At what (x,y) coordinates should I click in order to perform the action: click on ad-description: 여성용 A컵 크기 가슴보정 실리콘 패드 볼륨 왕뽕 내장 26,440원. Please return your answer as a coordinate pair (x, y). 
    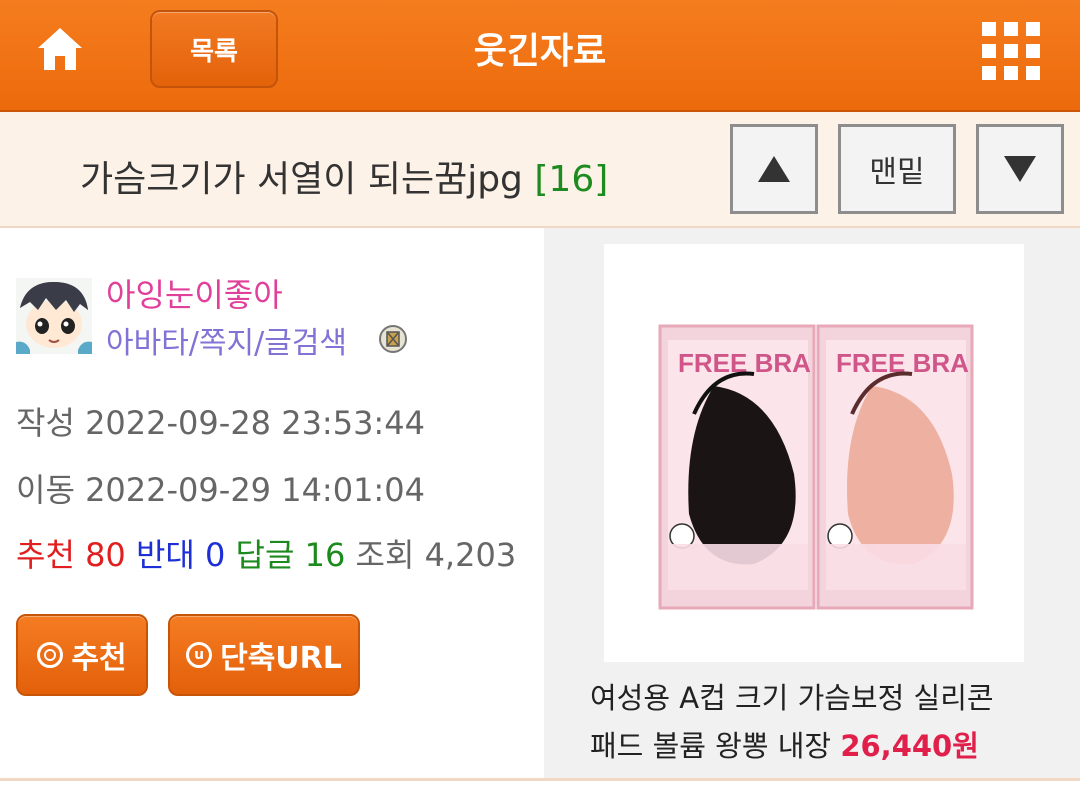
    Looking at the image, I should click on (825, 722).